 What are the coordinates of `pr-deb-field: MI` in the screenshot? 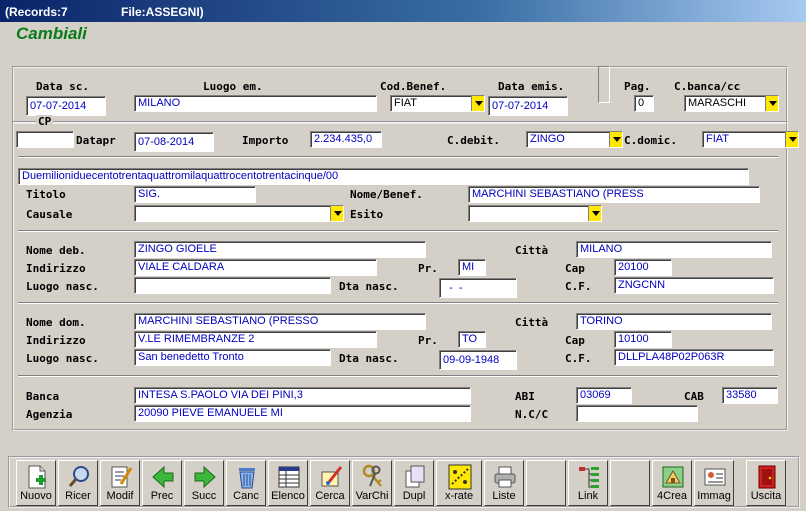 It's located at (472, 267).